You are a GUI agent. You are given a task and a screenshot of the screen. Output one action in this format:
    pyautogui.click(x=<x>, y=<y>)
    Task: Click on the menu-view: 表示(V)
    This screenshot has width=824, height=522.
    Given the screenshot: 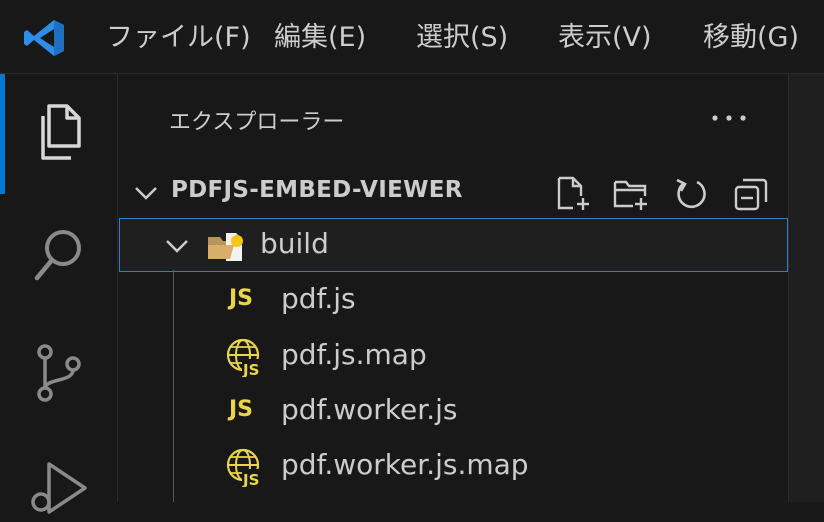 What is the action you would take?
    pyautogui.click(x=605, y=38)
    